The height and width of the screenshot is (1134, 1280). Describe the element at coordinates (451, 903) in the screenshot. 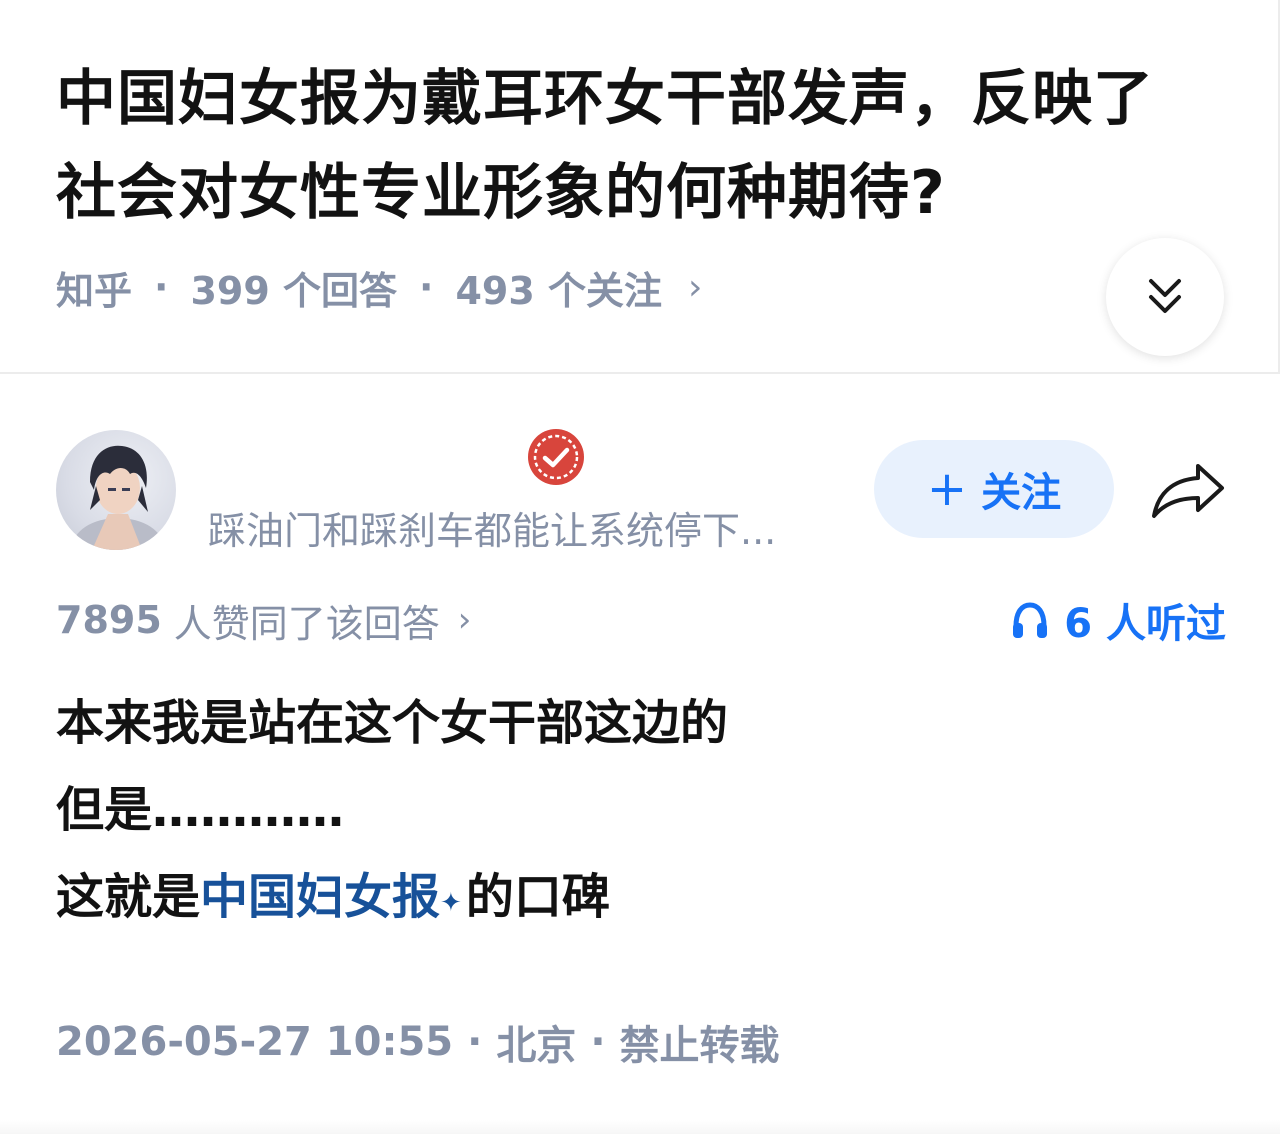

I see `sparkle-icon: ✦` at that location.